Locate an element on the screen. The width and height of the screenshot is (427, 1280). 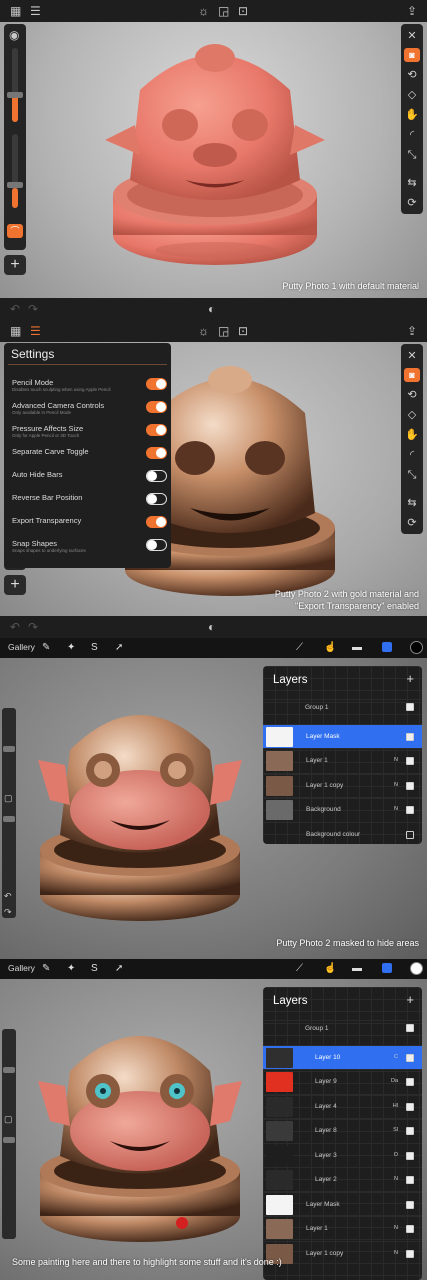
opacity-slider is located at coordinates (15, 171).